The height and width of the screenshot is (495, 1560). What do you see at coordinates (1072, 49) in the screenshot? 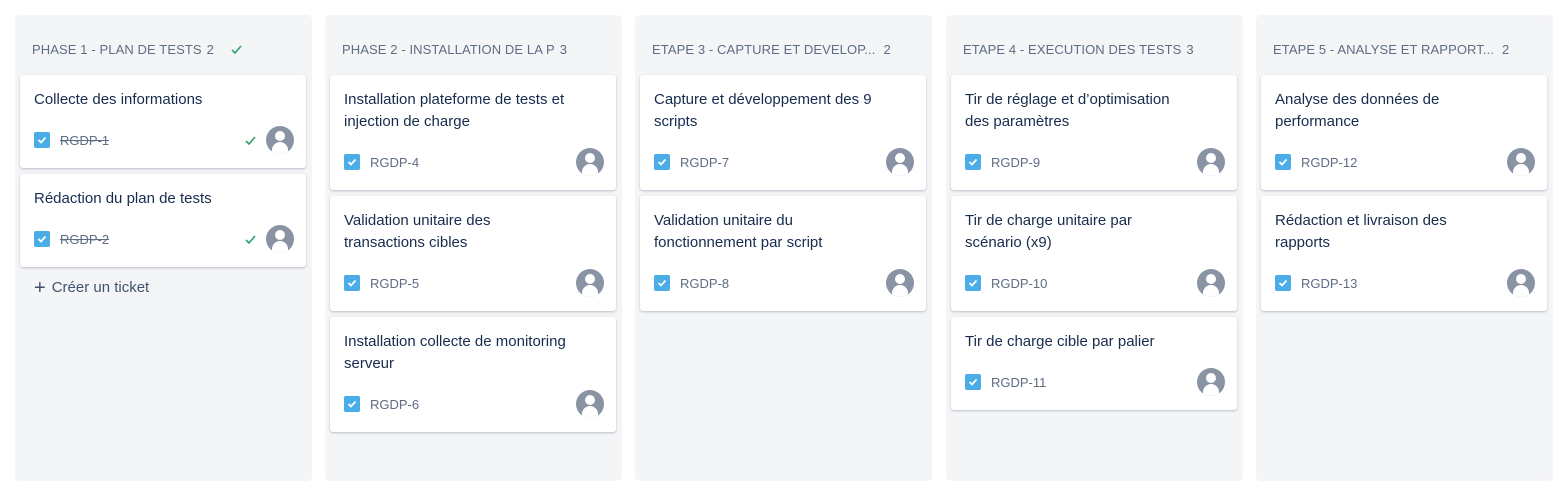
I see `column-title: ETAPE 4 - EXECUTION DES TESTS` at bounding box center [1072, 49].